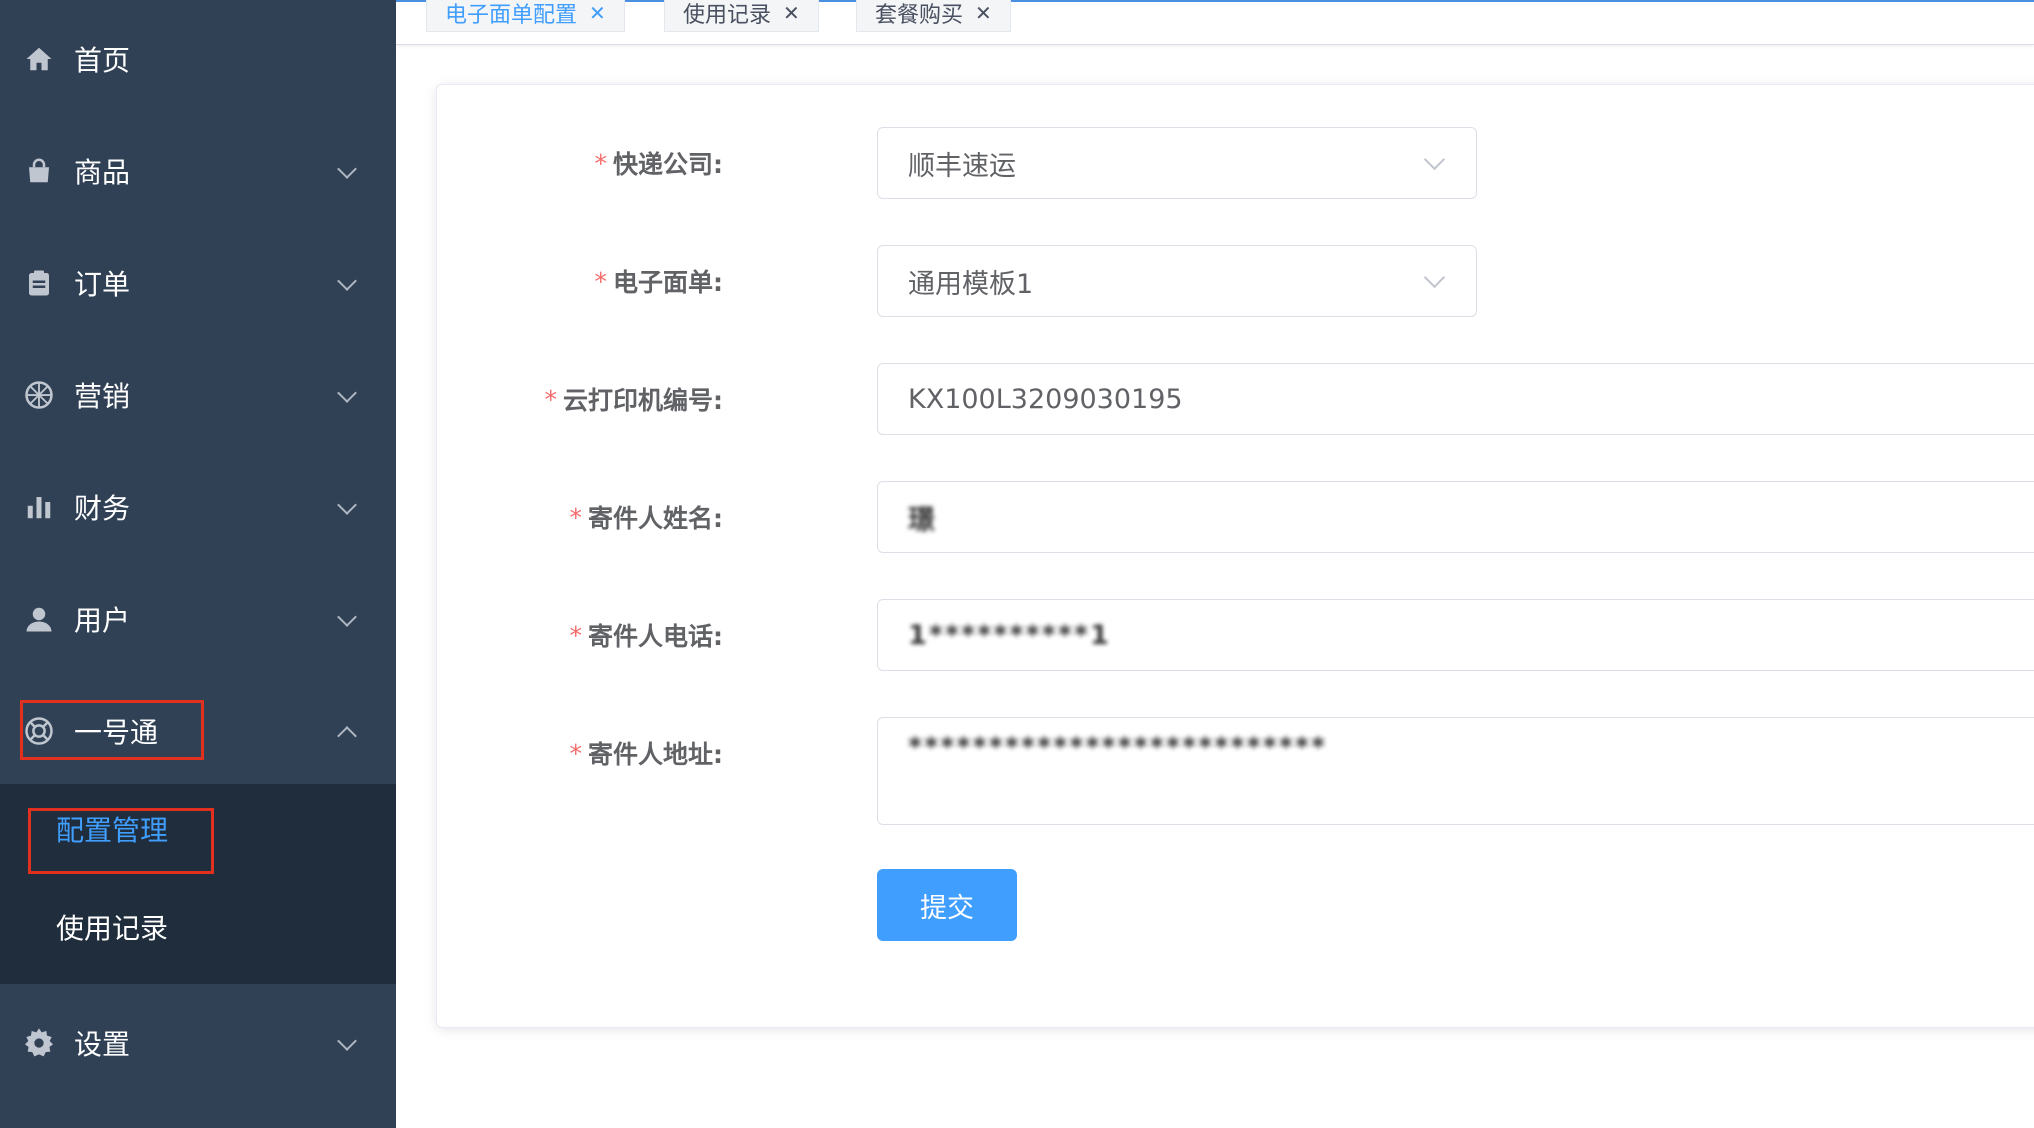 The height and width of the screenshot is (1128, 2034). What do you see at coordinates (1455, 517) in the screenshot?
I see `sender-name-input: 璟` at bounding box center [1455, 517].